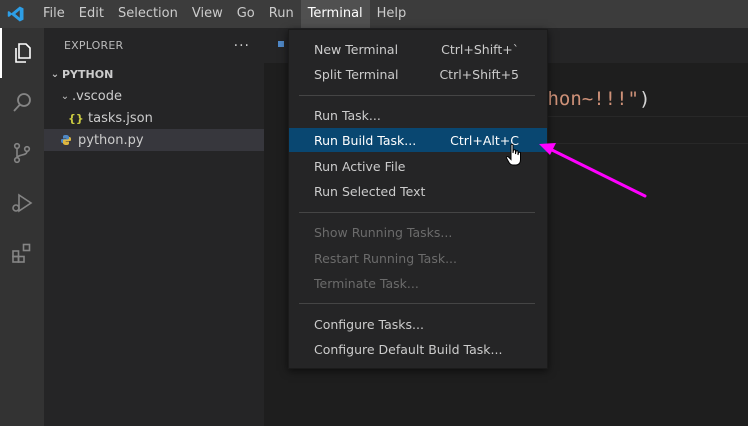 The width and height of the screenshot is (748, 426). I want to click on annotation-arrow-icon, so click(593, 170).